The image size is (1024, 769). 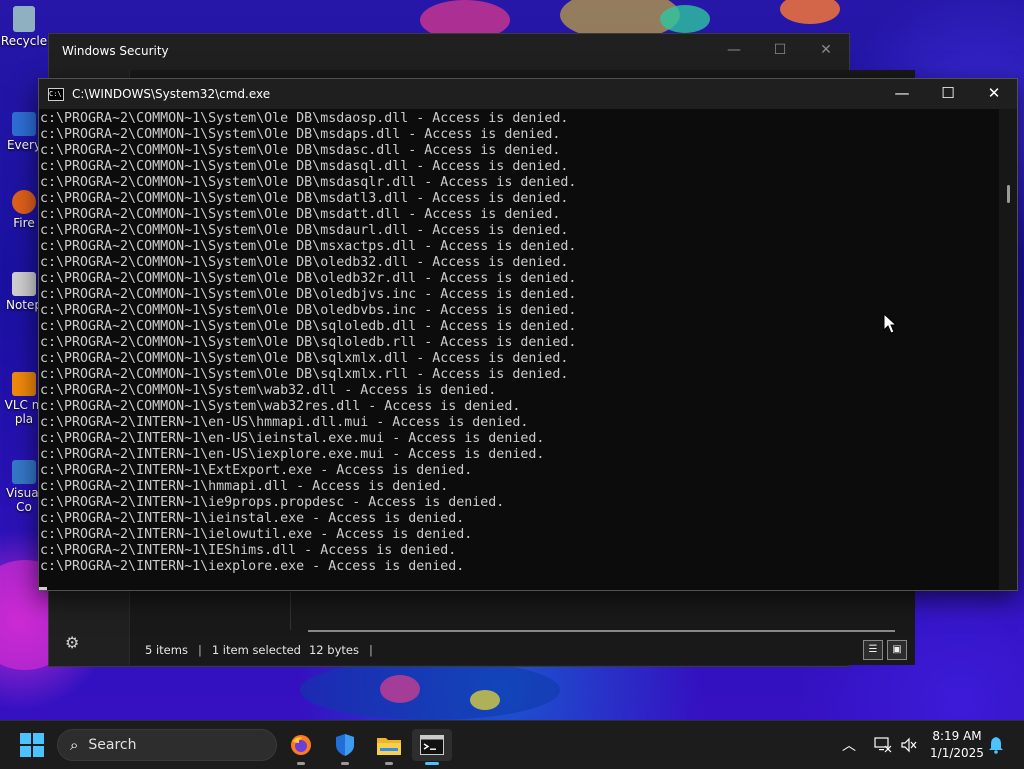 I want to click on speaker-muted-icon, so click(x=909, y=745).